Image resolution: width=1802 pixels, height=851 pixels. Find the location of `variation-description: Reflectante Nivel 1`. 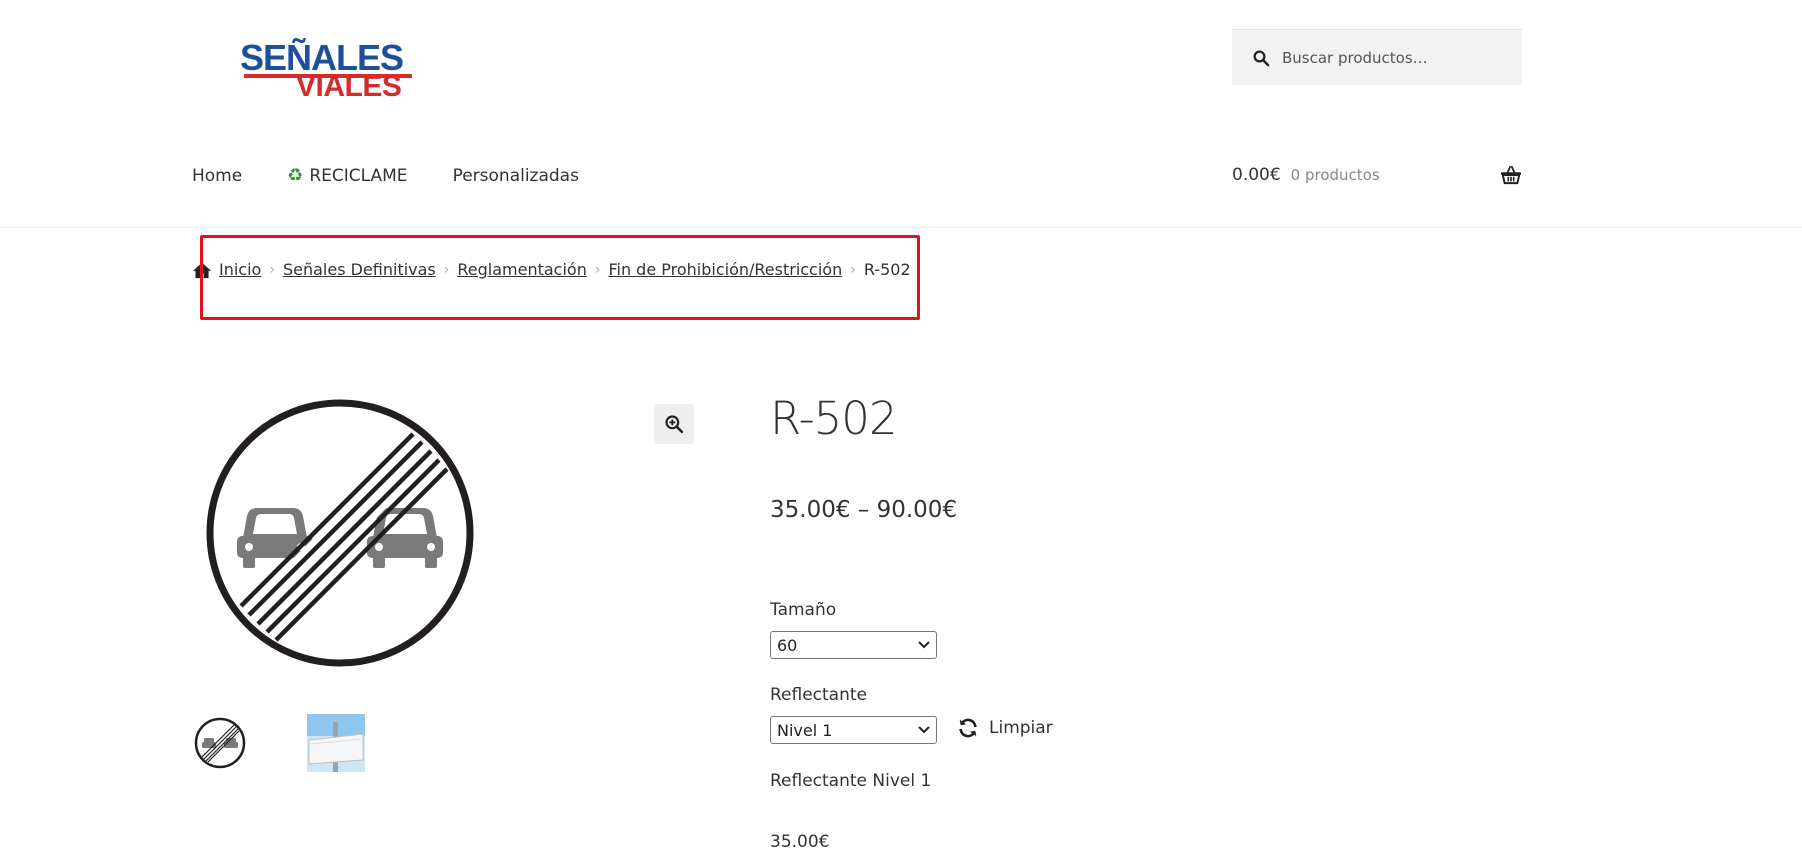

variation-description: Reflectante Nivel 1 is located at coordinates (851, 781).